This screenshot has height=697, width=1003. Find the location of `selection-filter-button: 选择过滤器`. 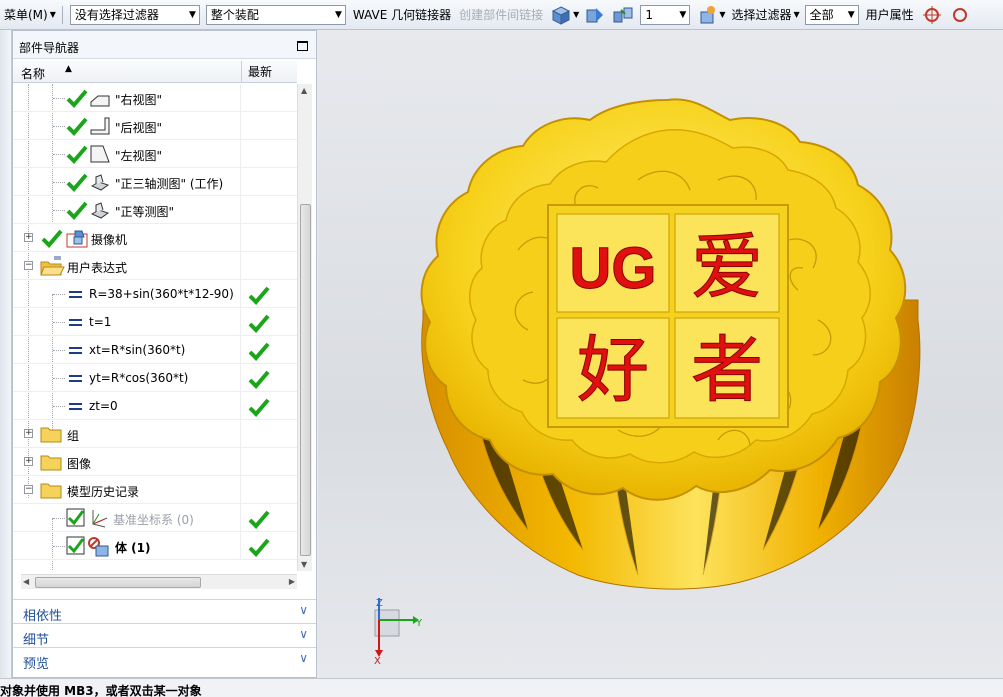

selection-filter-button: 选择过滤器 is located at coordinates (761, 14).